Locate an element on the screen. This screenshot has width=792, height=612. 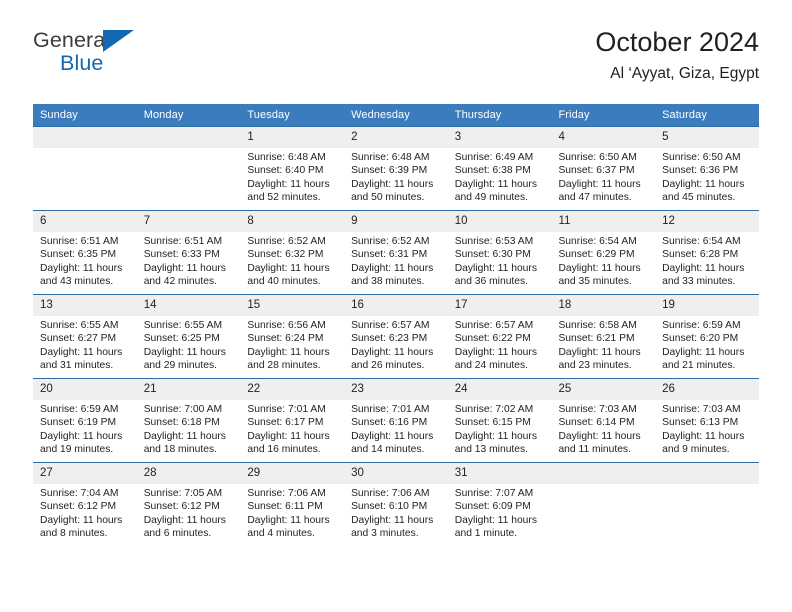
daylight-text: Daylight: 11 hours and 36 minutes. is located at coordinates (495, 275).